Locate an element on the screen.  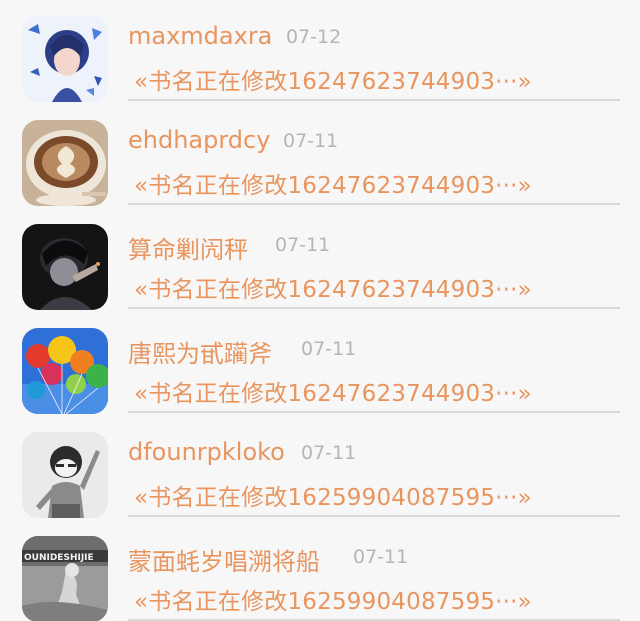
post-date: 07-12 is located at coordinates (314, 37).